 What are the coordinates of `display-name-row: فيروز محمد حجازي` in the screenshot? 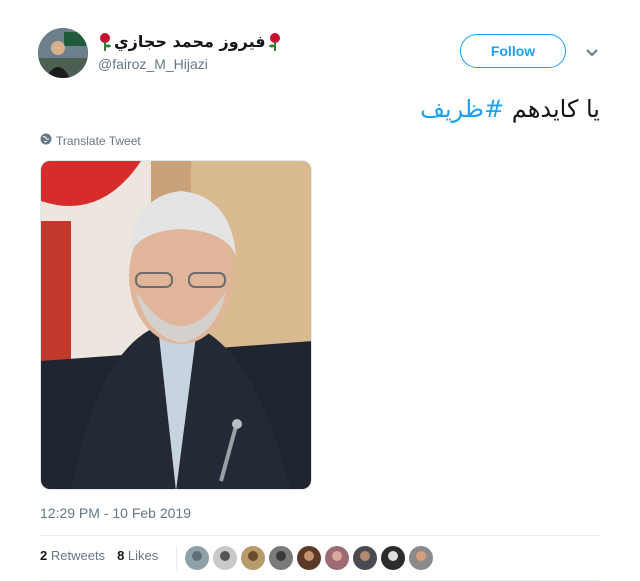 It's located at (190, 42).